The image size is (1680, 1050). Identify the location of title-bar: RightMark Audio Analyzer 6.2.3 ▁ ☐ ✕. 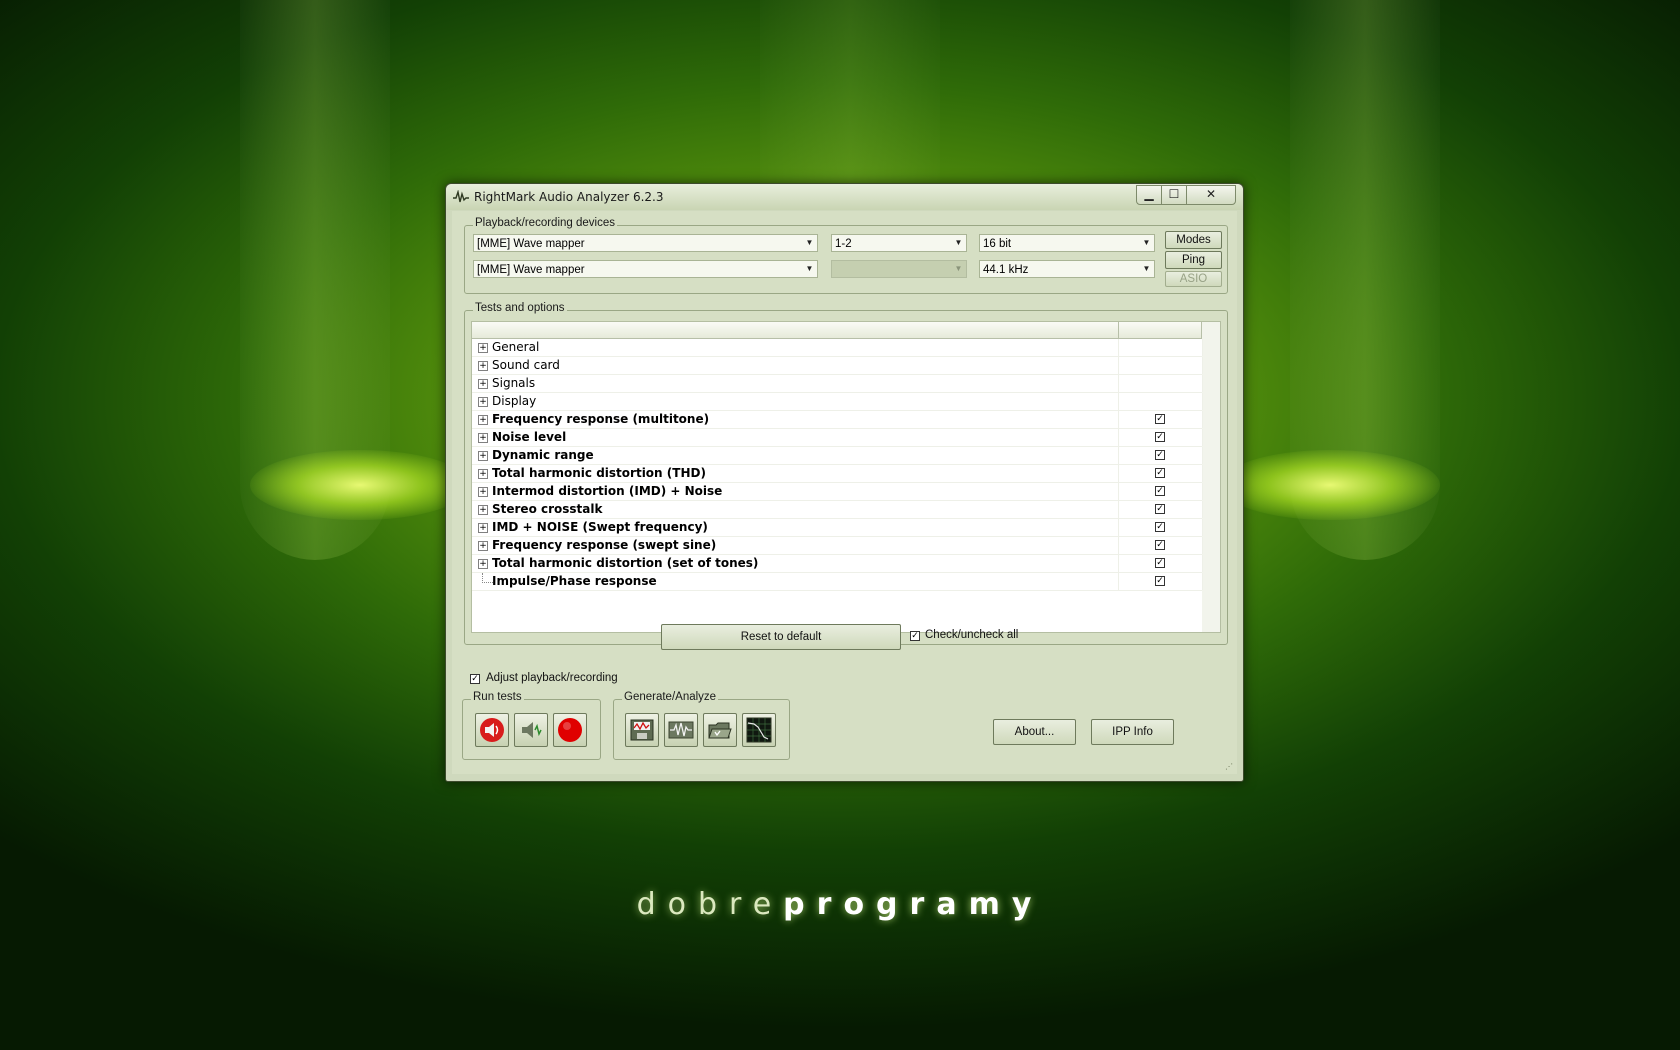
(844, 197).